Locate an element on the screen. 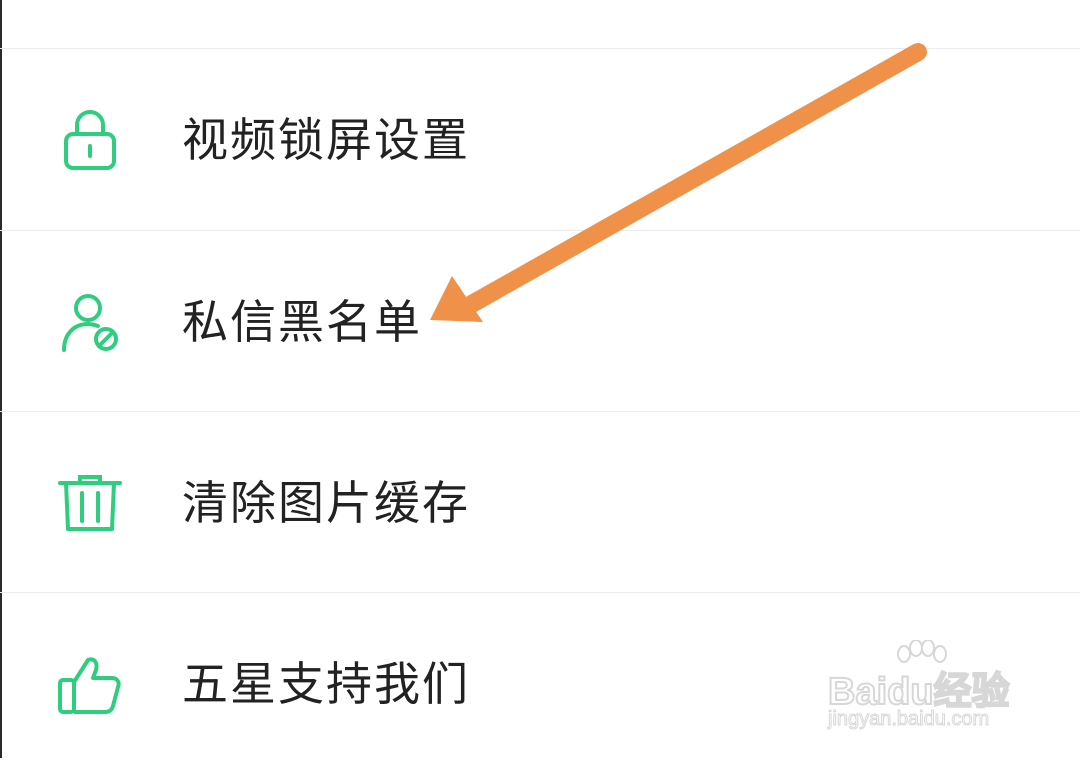  user-blocked-icon is located at coordinates (90, 322).